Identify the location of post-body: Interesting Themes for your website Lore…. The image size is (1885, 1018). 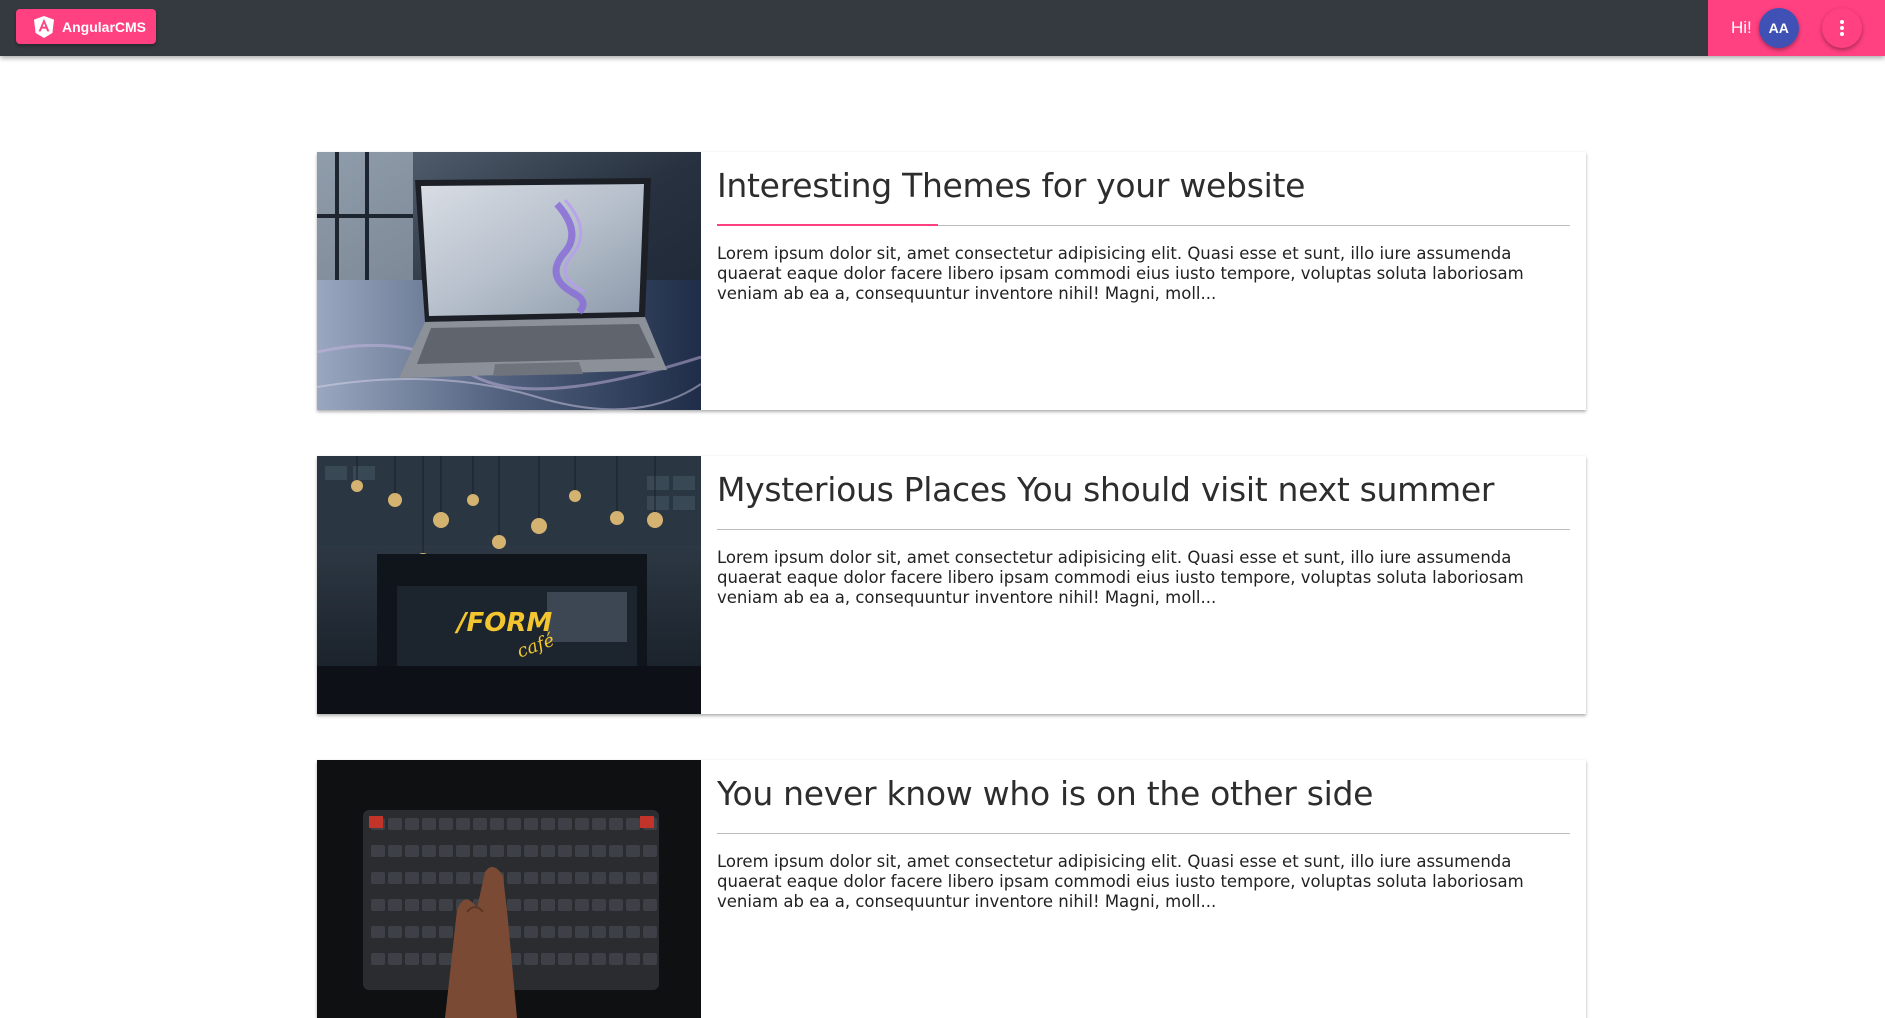
(1143, 228).